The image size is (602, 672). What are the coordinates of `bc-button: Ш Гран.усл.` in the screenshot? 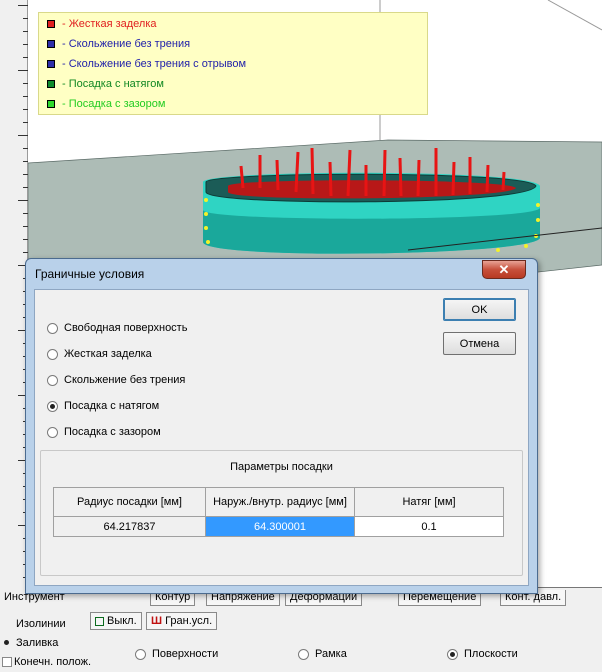 It's located at (182, 621).